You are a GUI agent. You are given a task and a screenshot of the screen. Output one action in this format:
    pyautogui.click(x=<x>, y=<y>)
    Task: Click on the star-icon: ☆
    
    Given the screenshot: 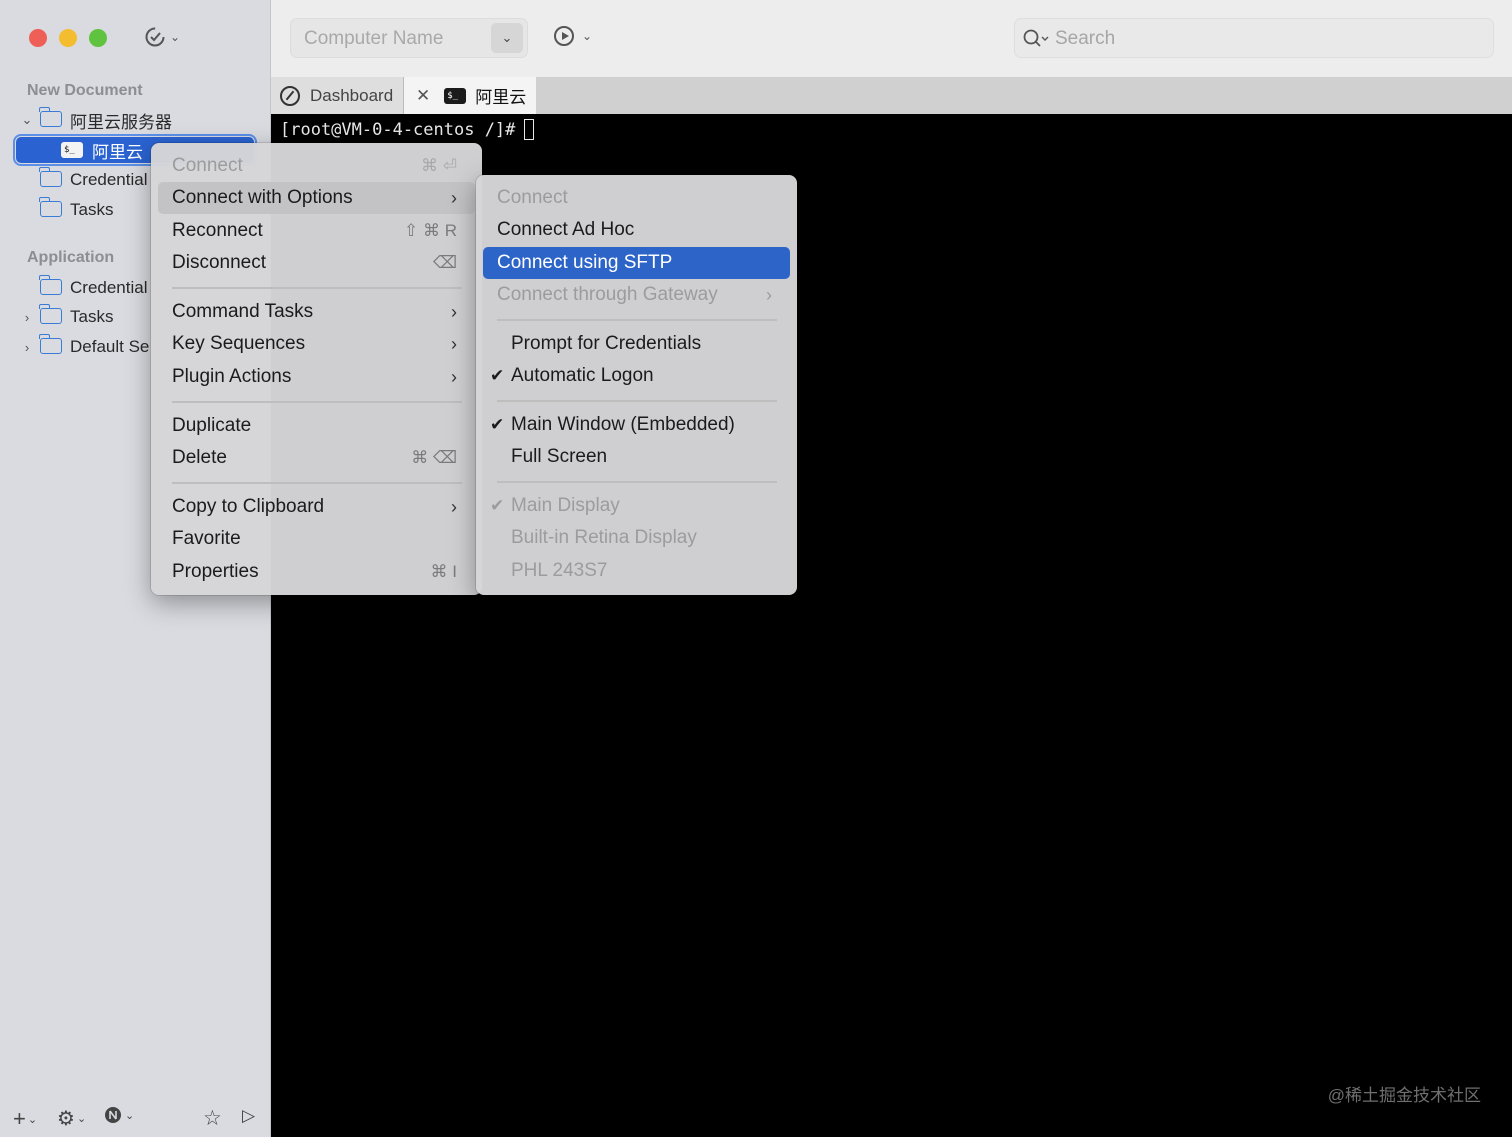 What is the action you would take?
    pyautogui.click(x=212, y=1118)
    